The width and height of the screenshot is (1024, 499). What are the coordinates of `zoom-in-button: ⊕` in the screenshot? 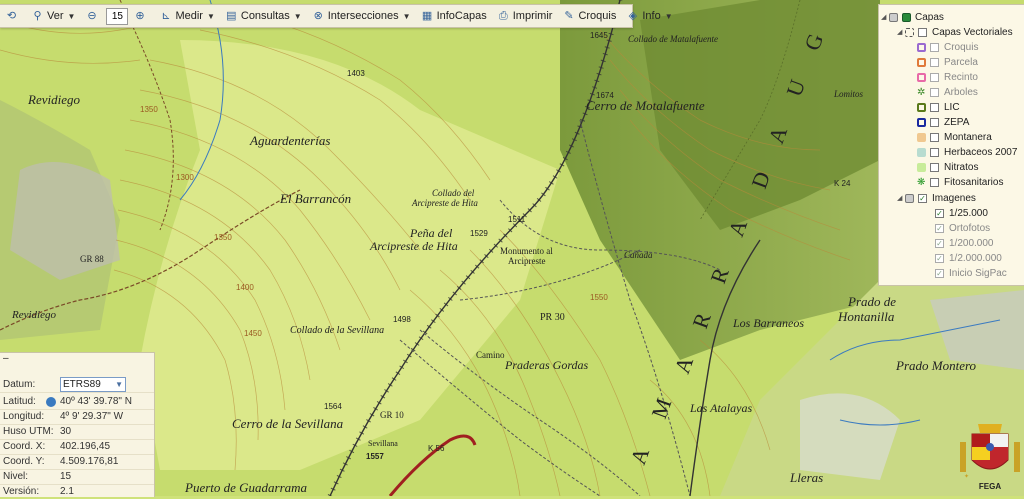 It's located at (141, 16).